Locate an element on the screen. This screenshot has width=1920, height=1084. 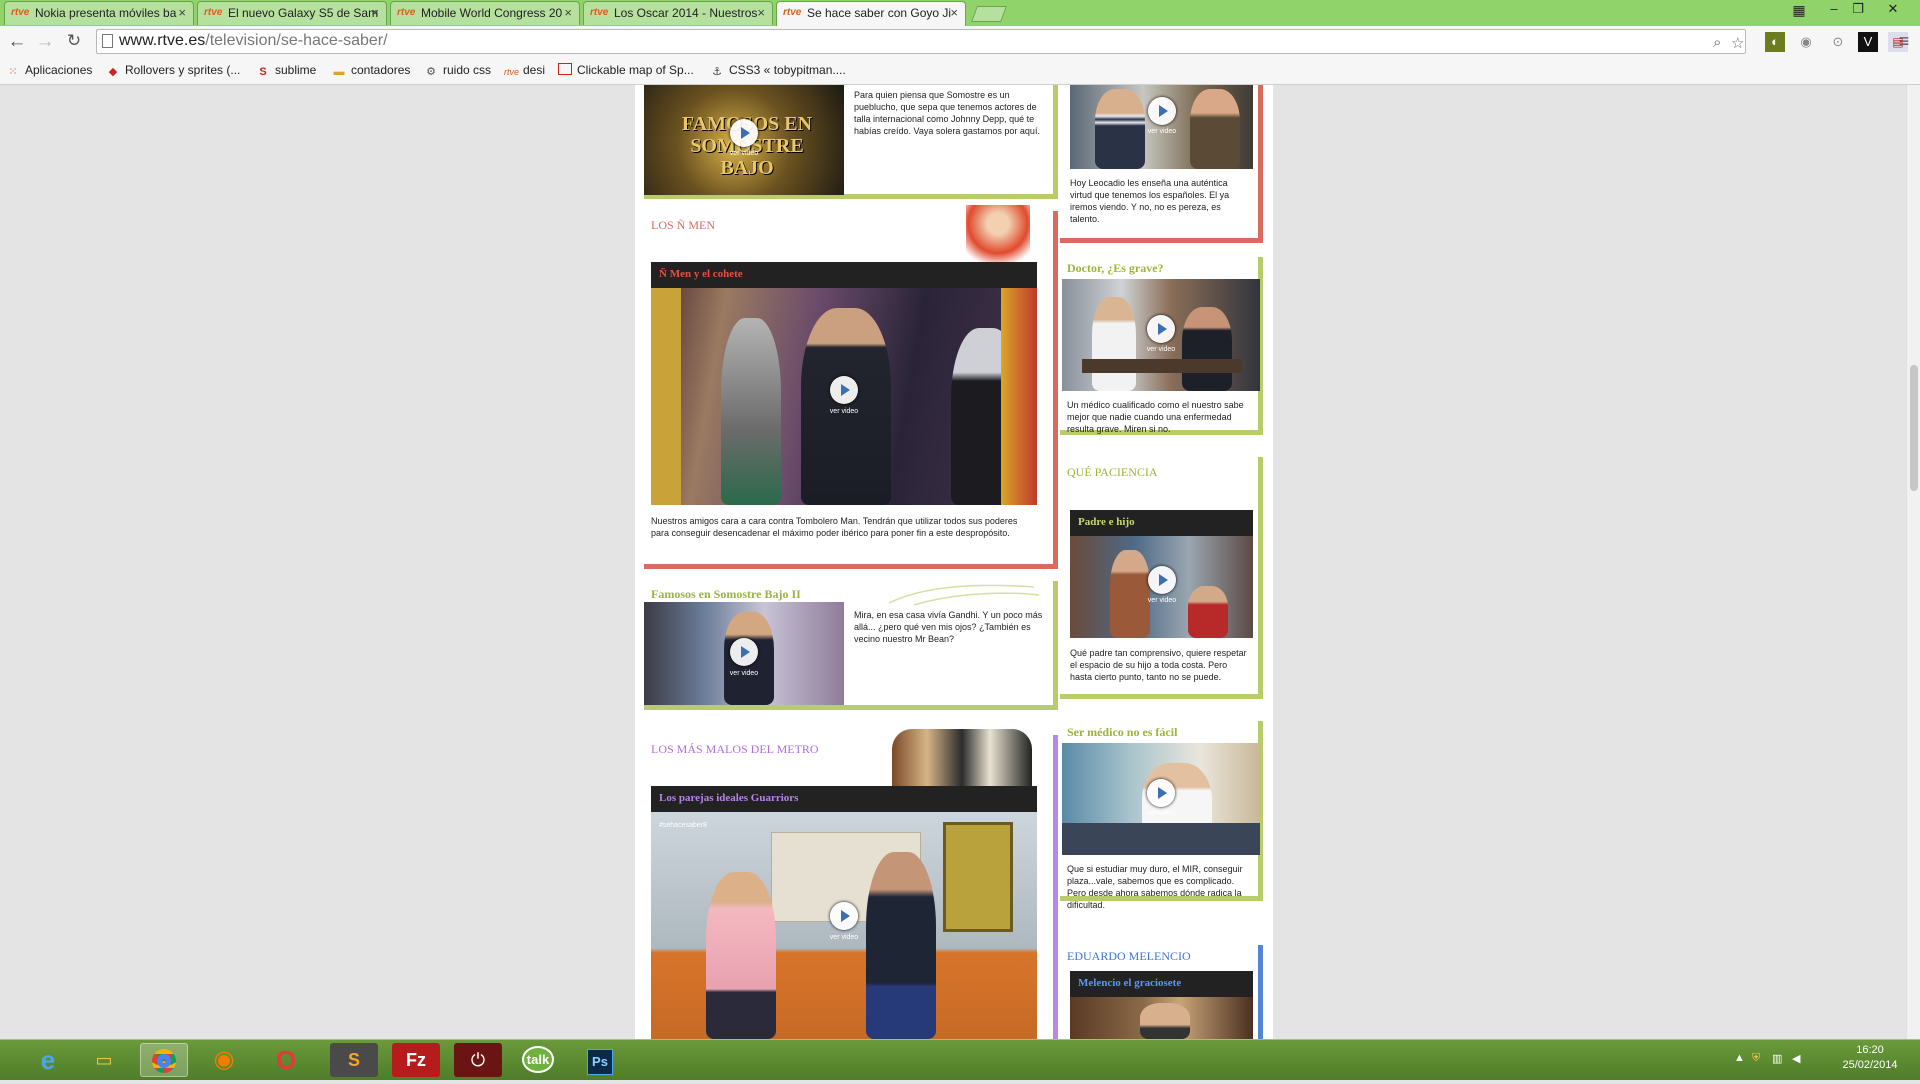
tab-nokia: rtve Nokia presenta móviles ba × is located at coordinates (99, 13).